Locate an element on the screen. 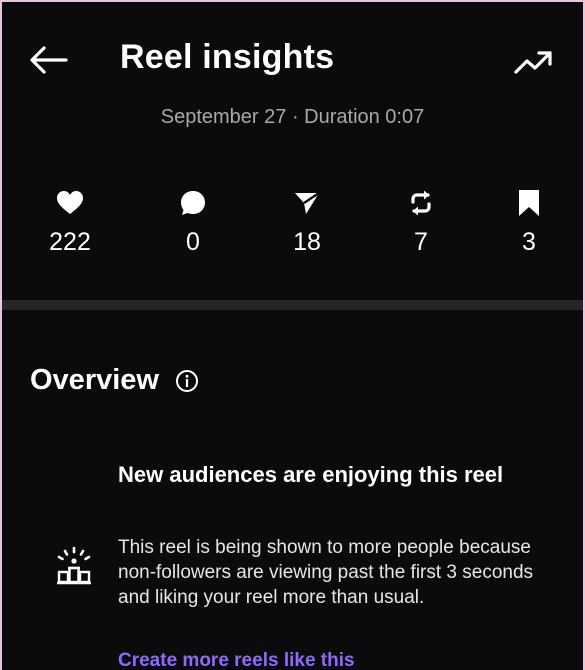  saves-count: 3 is located at coordinates (529, 242).